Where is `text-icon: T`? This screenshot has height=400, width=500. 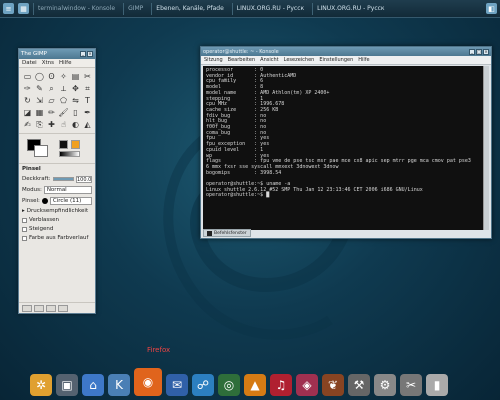 text-icon: T is located at coordinates (87, 100).